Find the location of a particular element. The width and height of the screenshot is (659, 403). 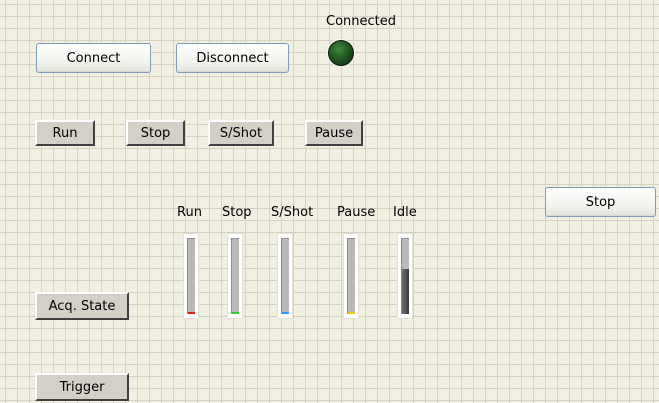

meter-label-pause: Pause is located at coordinates (356, 212).